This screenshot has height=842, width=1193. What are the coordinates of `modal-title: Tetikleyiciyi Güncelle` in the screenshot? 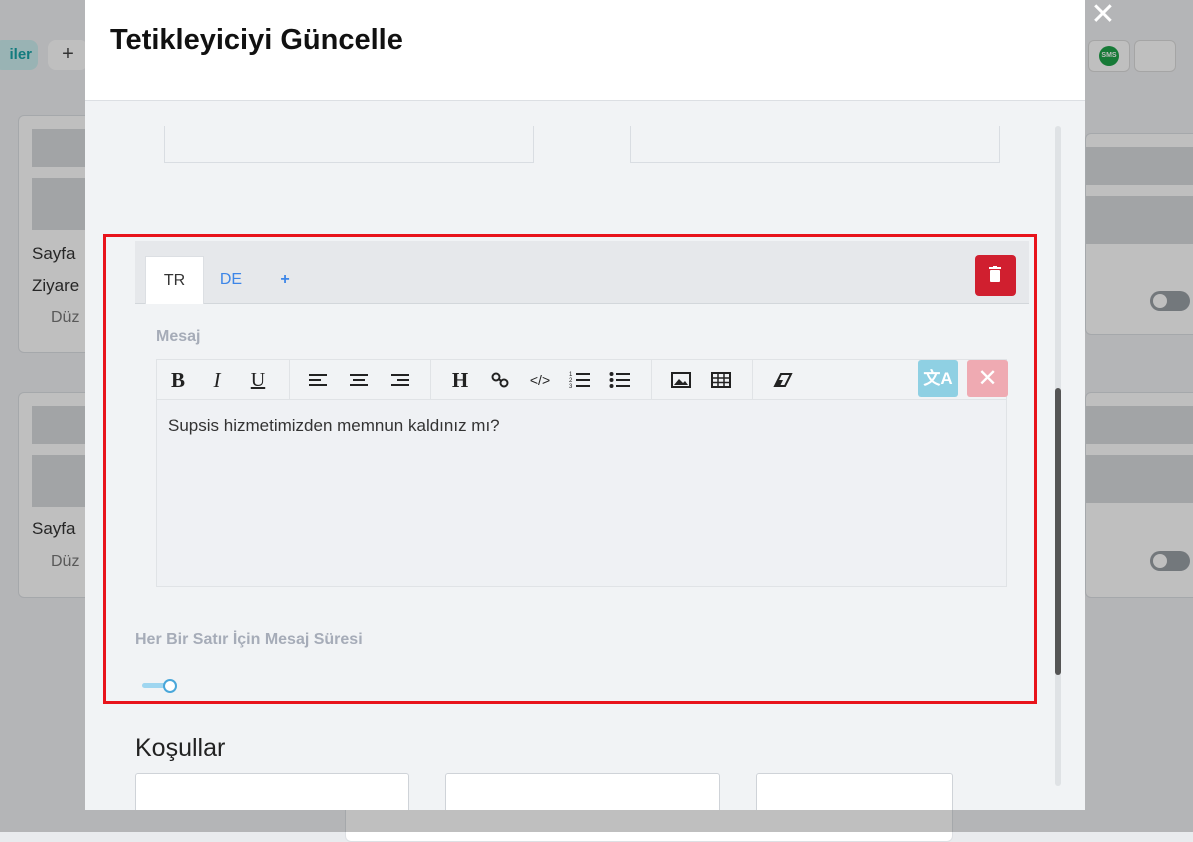 It's located at (256, 40).